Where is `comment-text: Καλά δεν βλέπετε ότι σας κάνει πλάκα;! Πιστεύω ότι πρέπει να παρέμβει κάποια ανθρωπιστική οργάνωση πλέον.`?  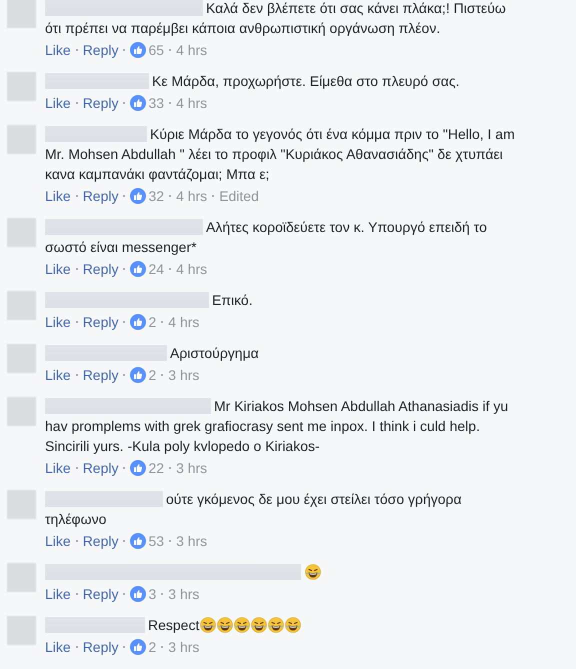
comment-text: Καλά δεν βλέπετε ότι σας κάνει πλάκα;! Πιστεύω ότι πρέπει να παρέμβει κάποια ανθρωπιστική οργάνωση πλέον. is located at coordinates (275, 18).